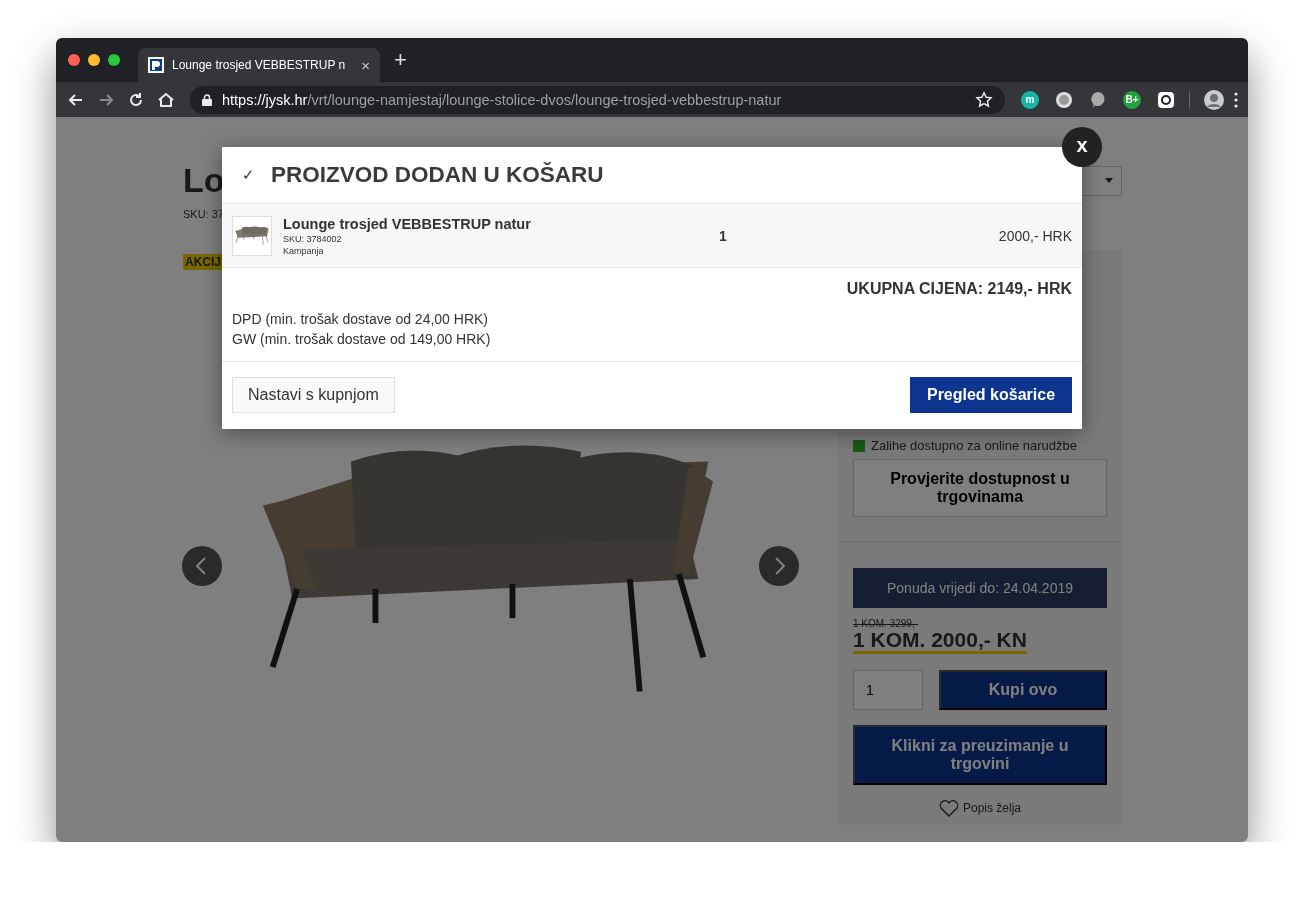  I want to click on continue-shopping-button: Nastavi s kupnjom, so click(313, 395).